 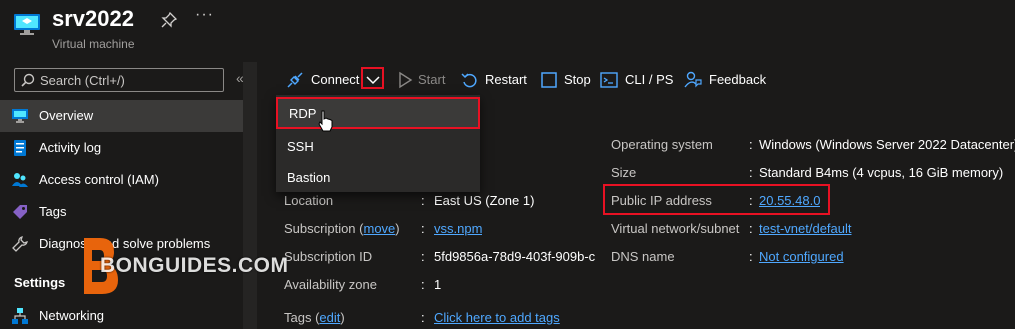 What do you see at coordinates (99, 179) in the screenshot?
I see `sidebar-item-label: Access control (IAM)` at bounding box center [99, 179].